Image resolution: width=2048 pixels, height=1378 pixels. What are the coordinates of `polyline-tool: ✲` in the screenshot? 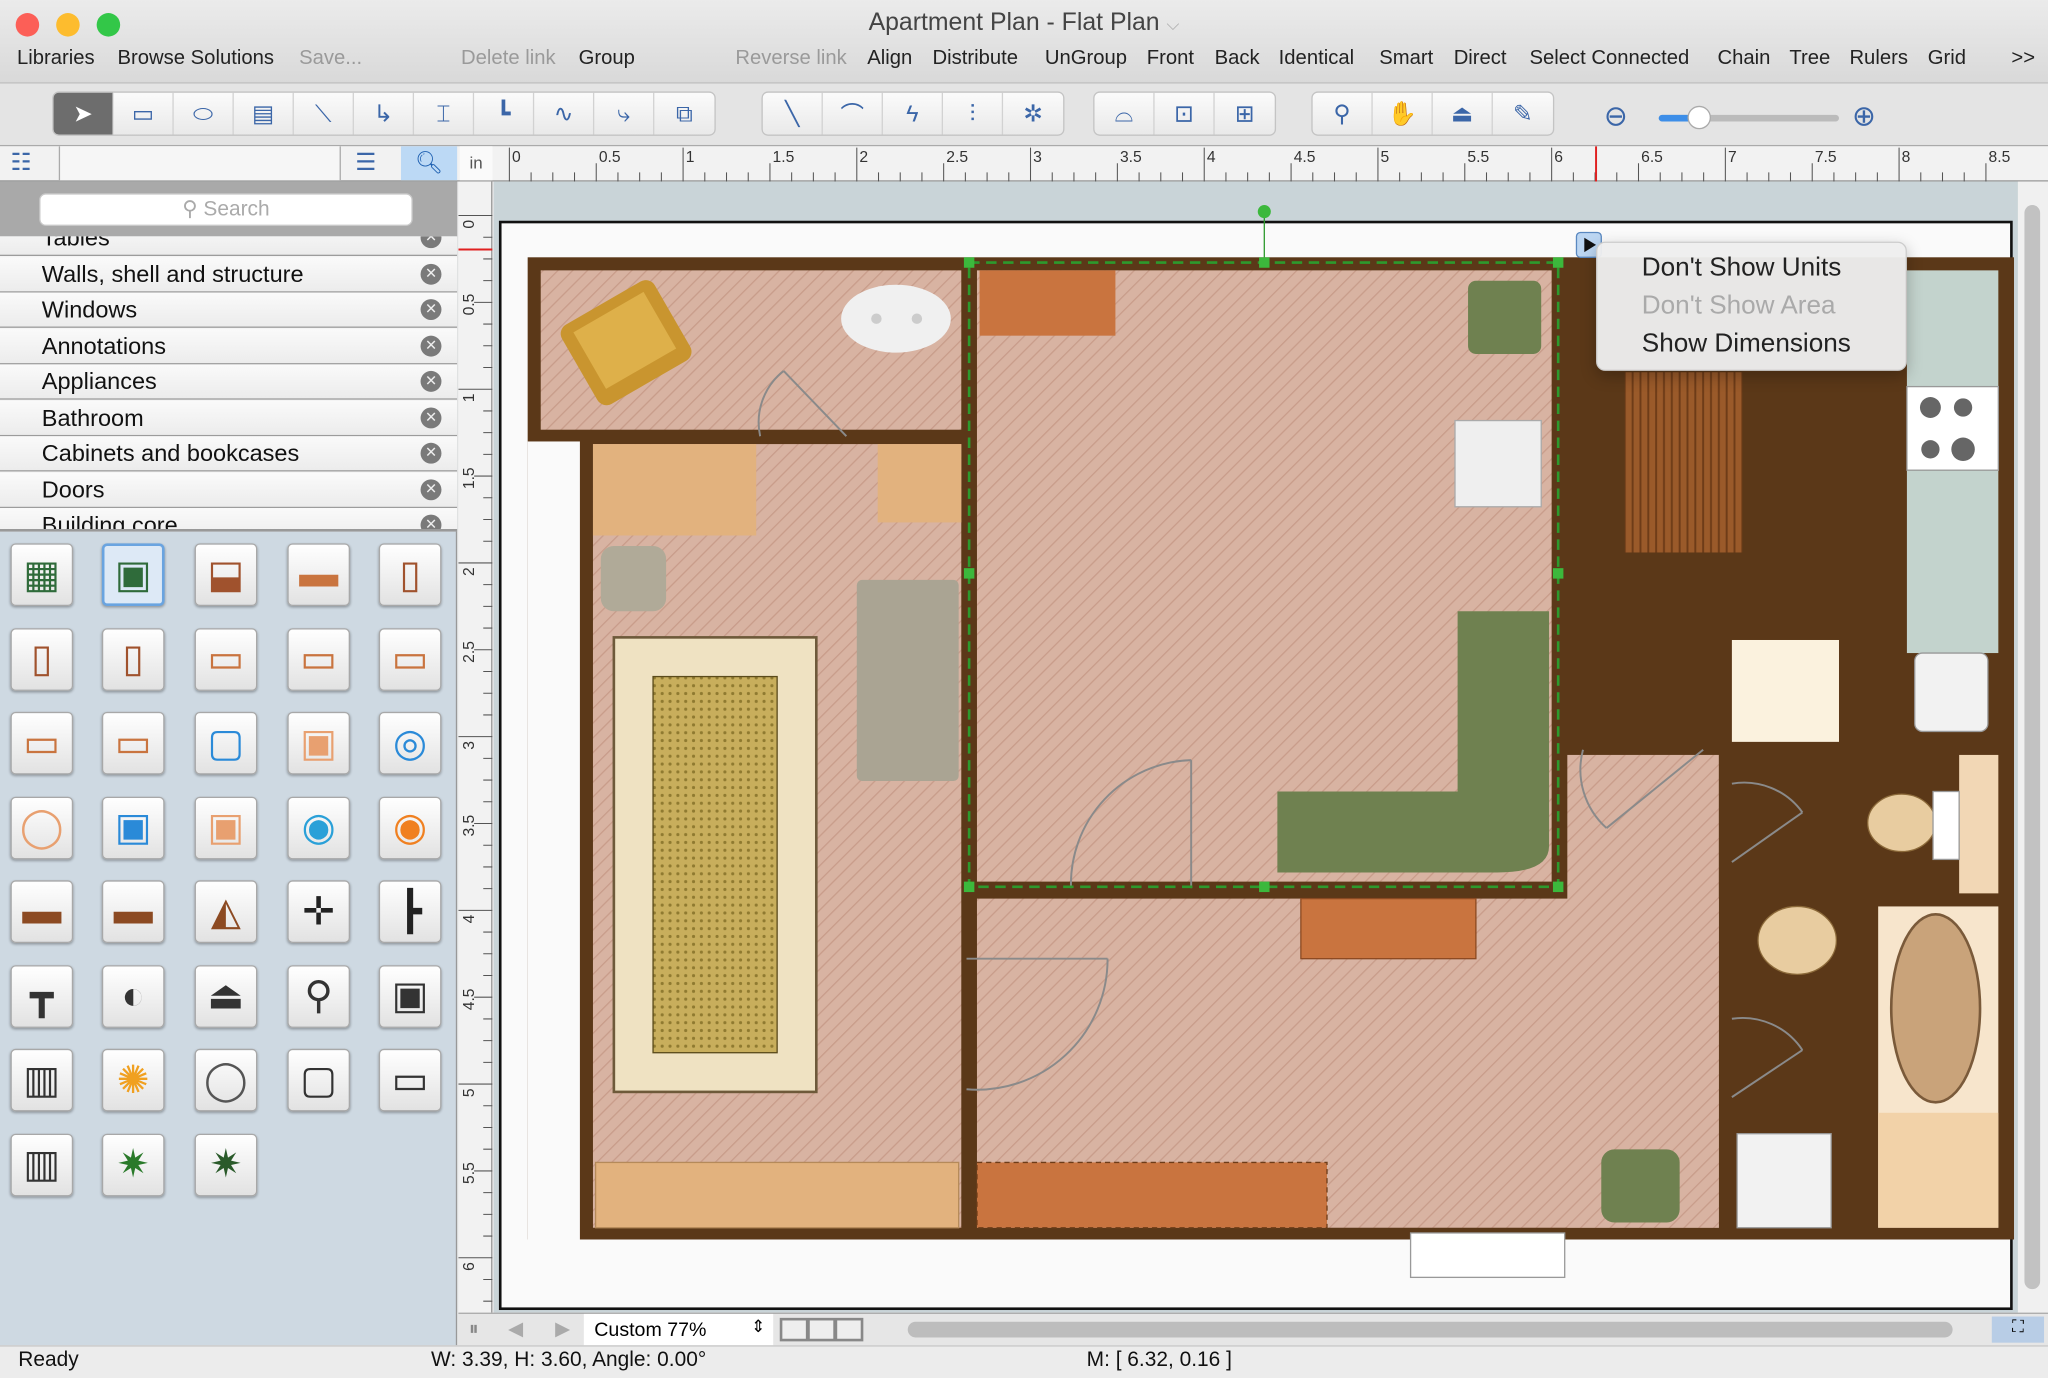 It's located at (1033, 114).